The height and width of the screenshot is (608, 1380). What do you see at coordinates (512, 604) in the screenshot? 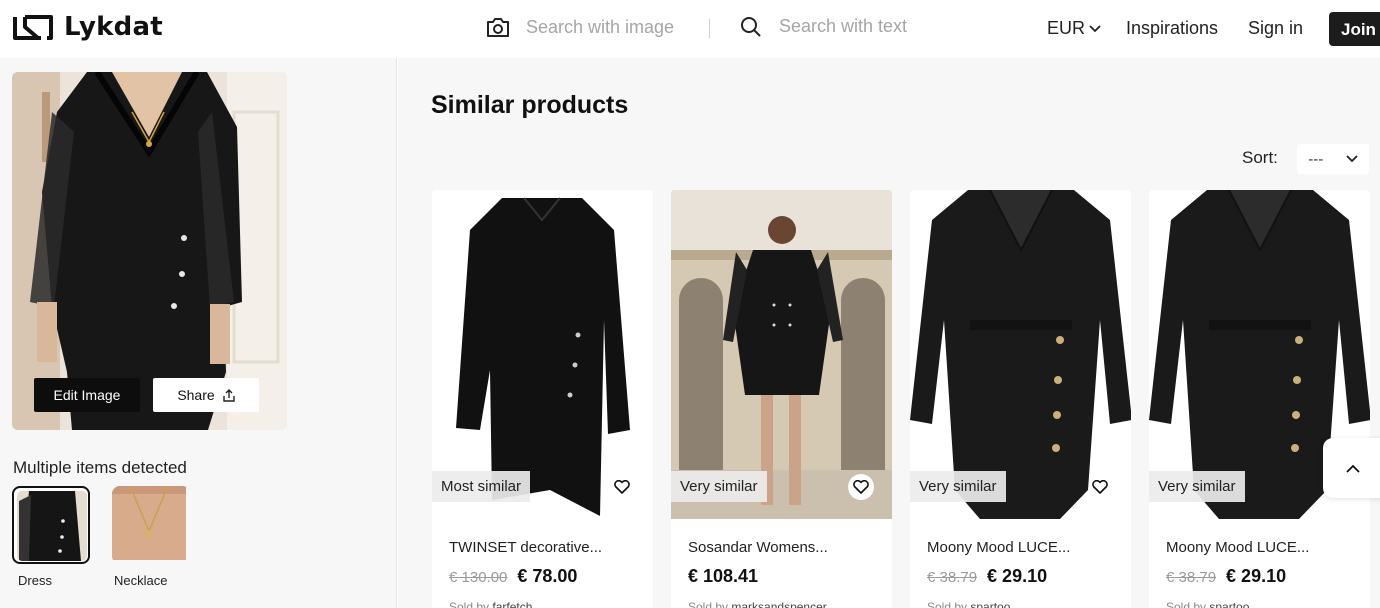
I see `seller-link: farfetch` at bounding box center [512, 604].